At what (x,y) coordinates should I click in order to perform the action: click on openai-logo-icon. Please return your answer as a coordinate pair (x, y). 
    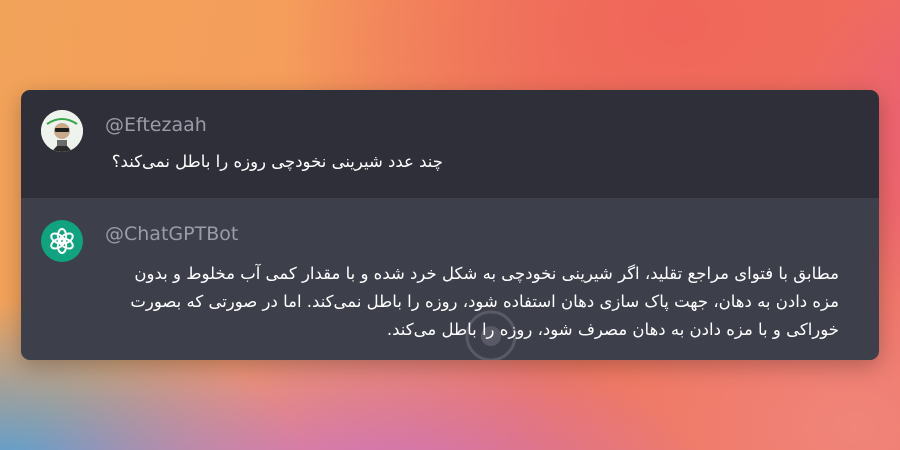
    Looking at the image, I should click on (62, 241).